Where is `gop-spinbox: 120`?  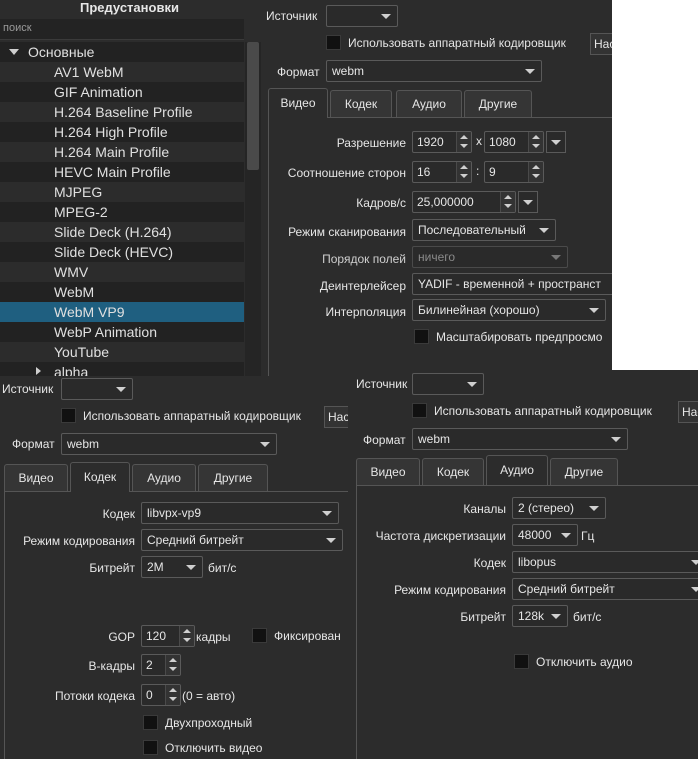 gop-spinbox: 120 is located at coordinates (168, 636).